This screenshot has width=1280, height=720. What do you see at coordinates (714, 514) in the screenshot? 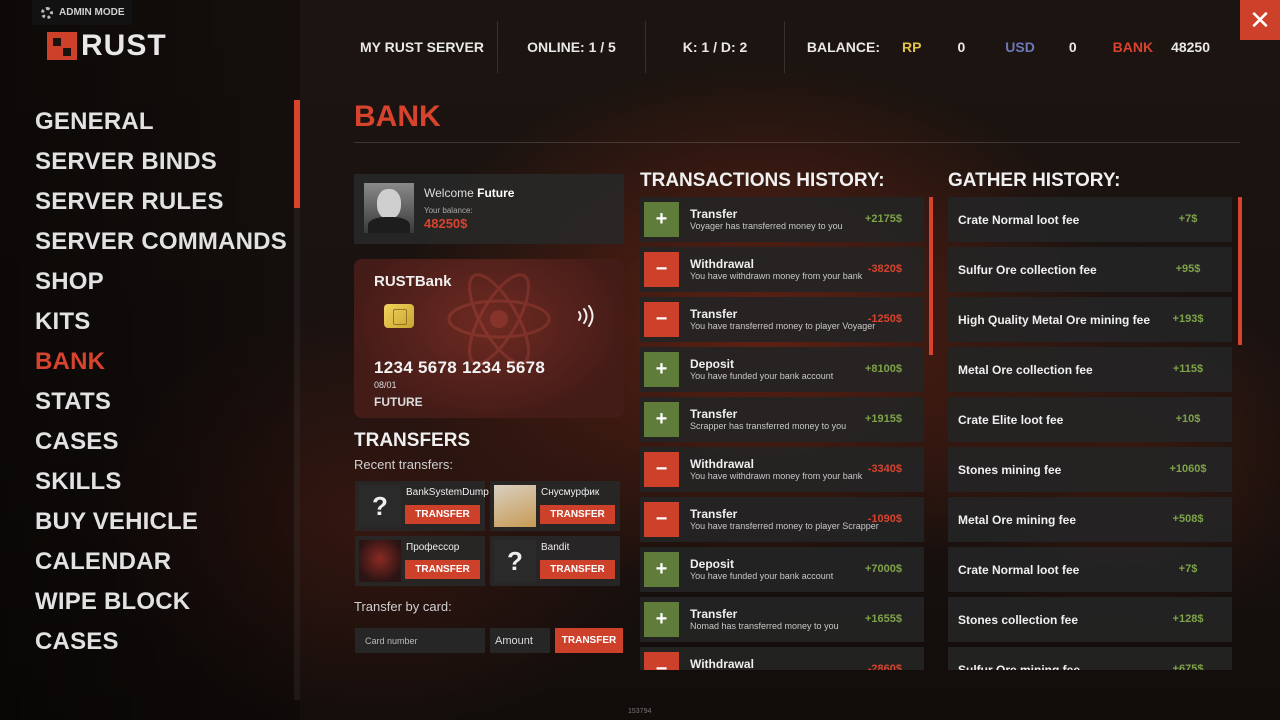
I see `transaction-type: Transfer` at bounding box center [714, 514].